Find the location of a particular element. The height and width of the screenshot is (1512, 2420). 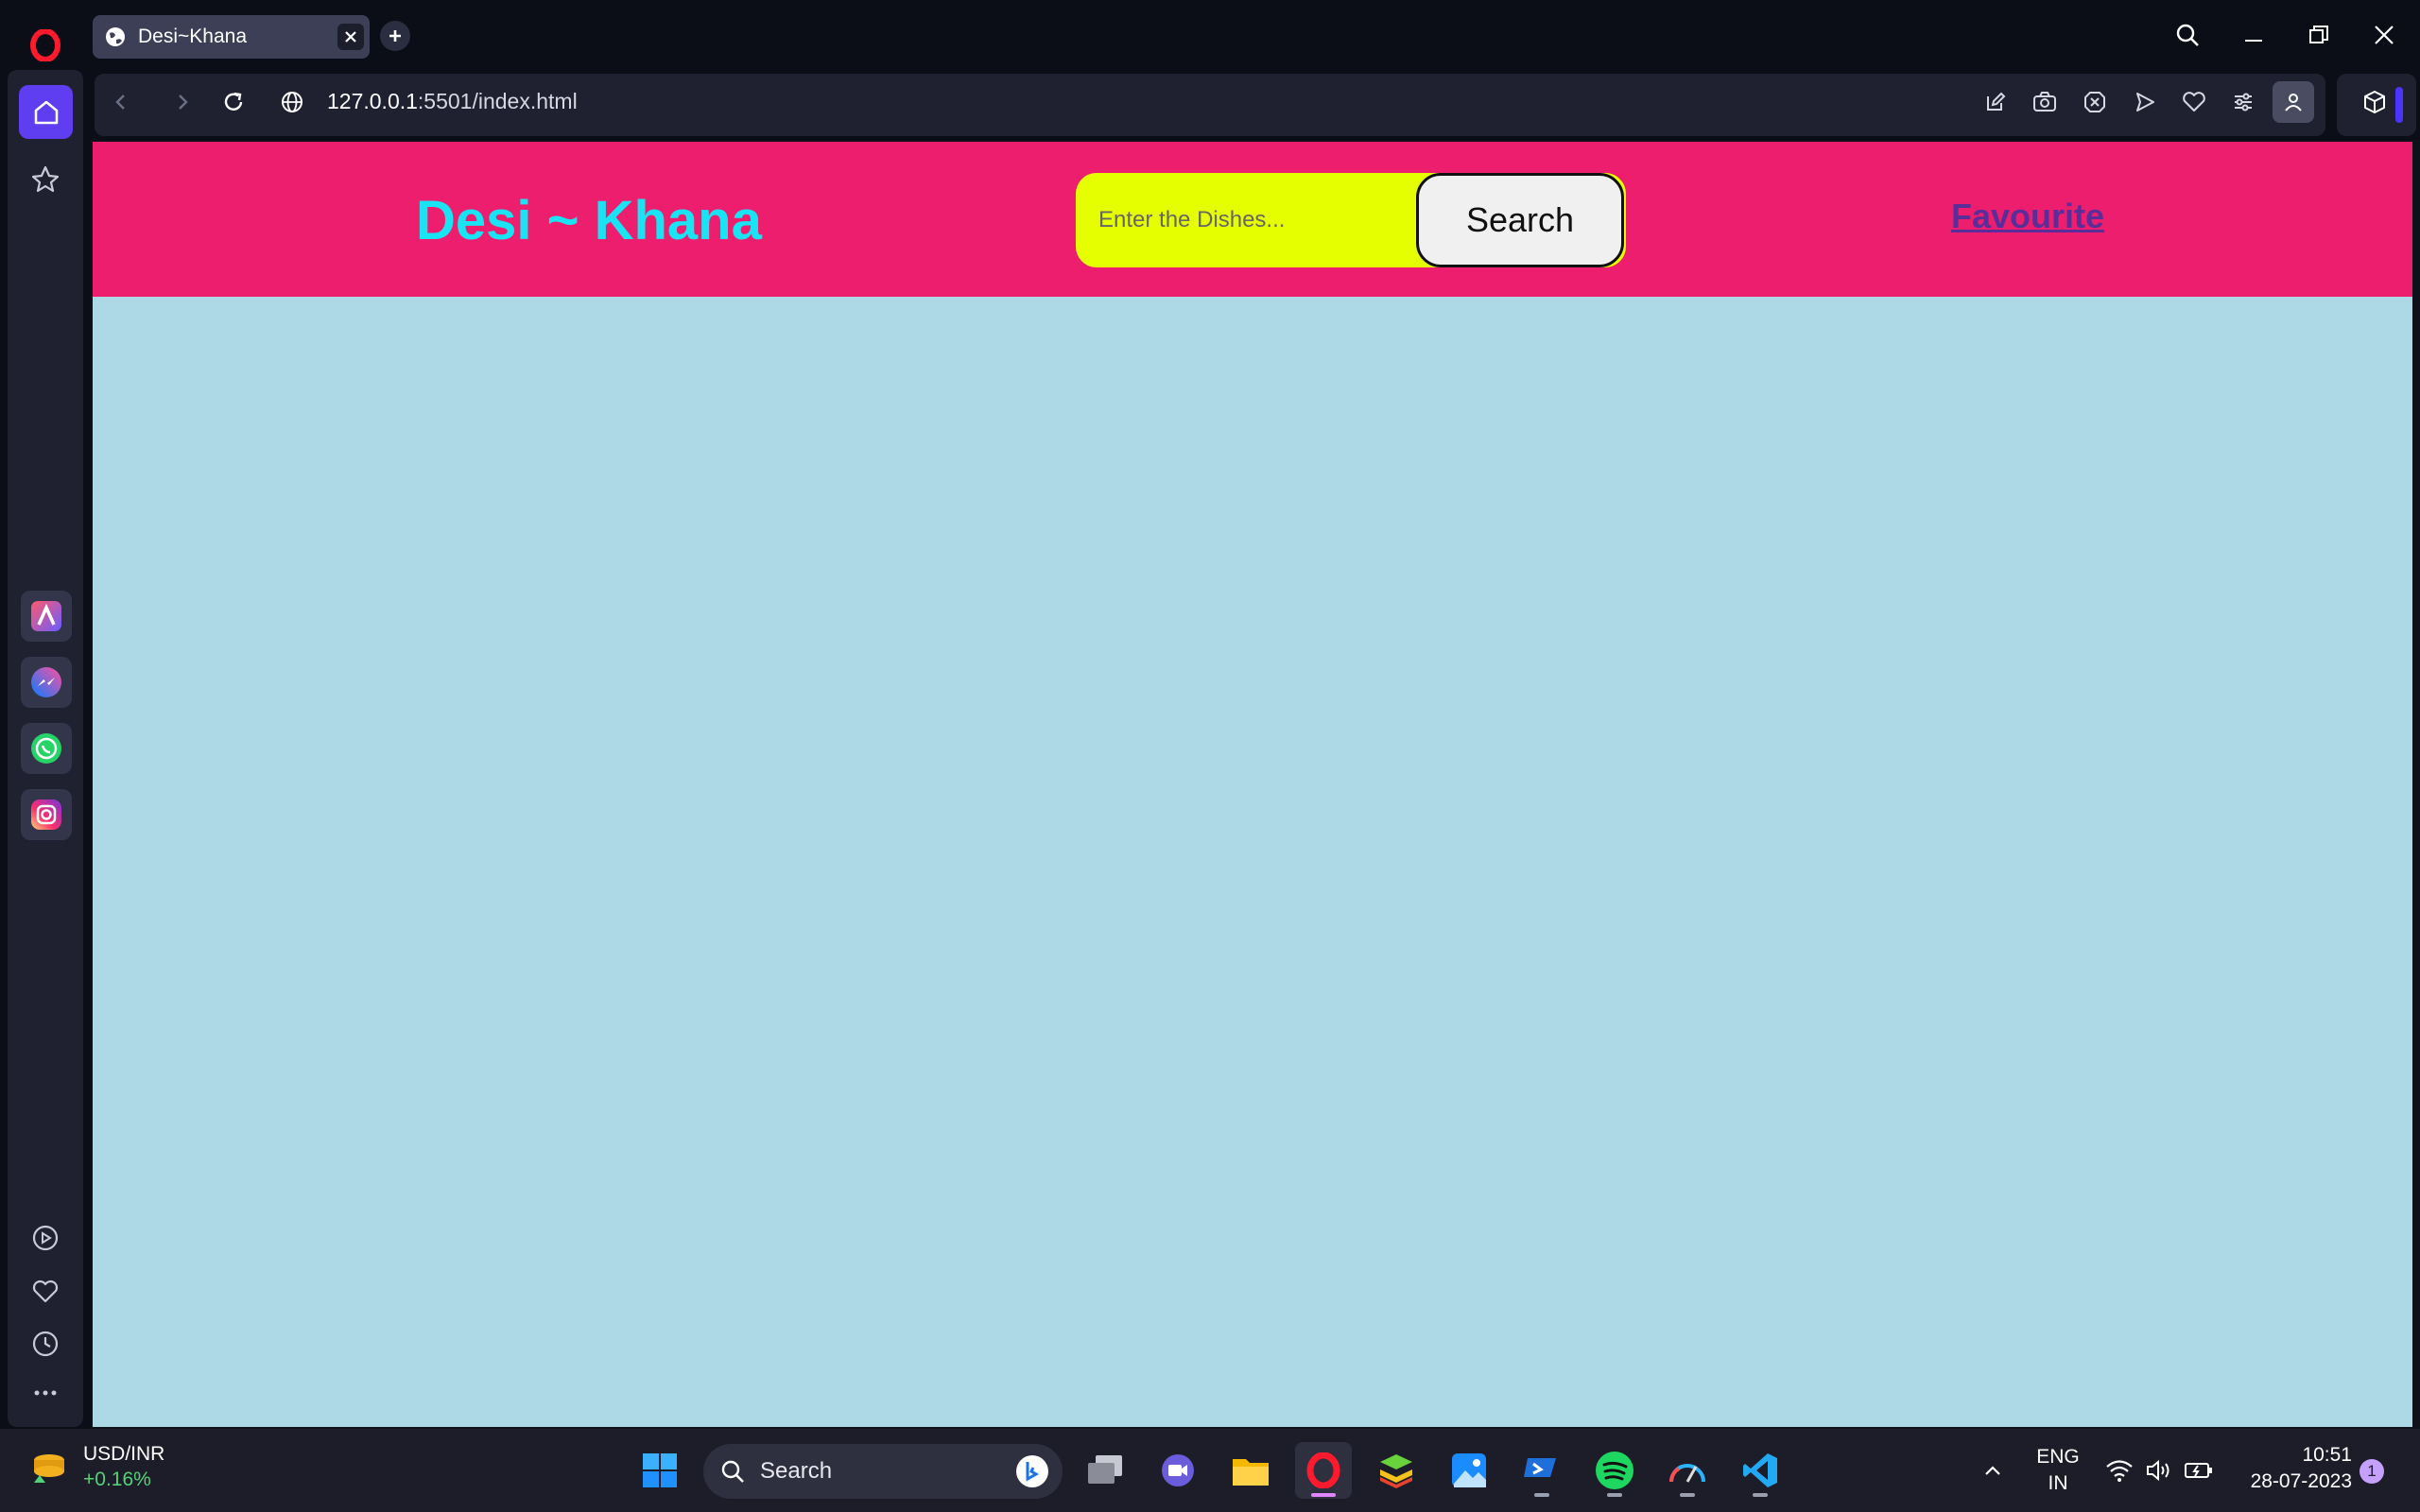

restore-icon is located at coordinates (2319, 35).